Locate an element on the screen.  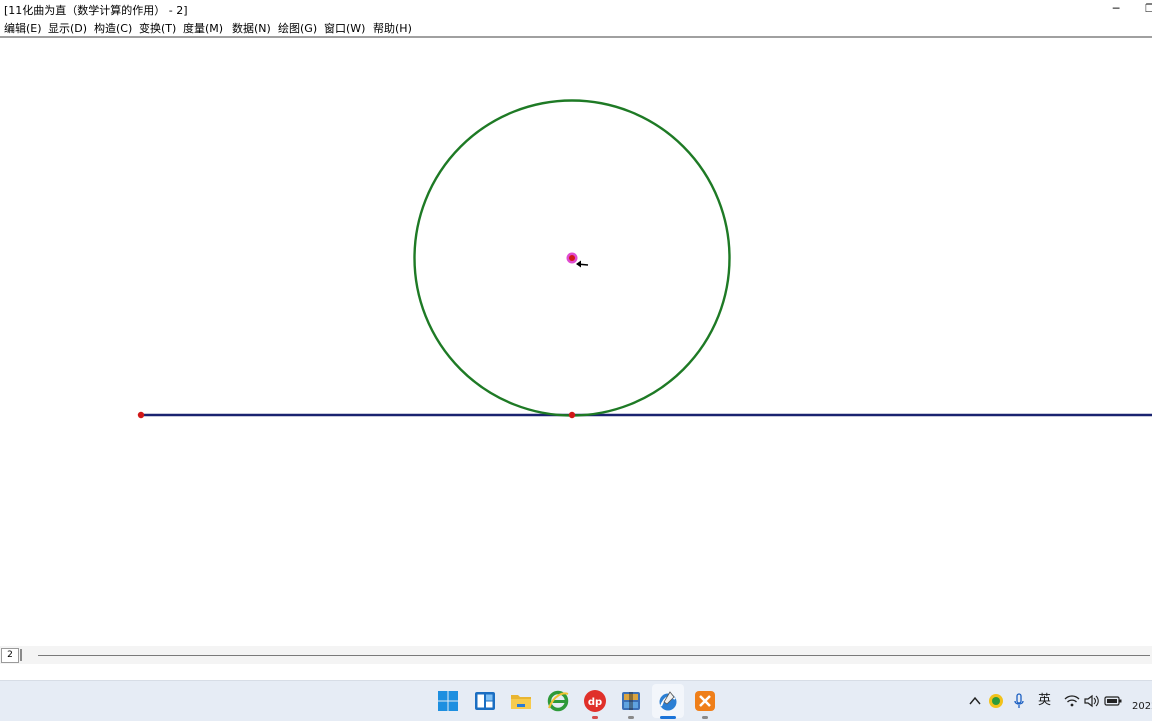
volume-icon is located at coordinates (1092, 701).